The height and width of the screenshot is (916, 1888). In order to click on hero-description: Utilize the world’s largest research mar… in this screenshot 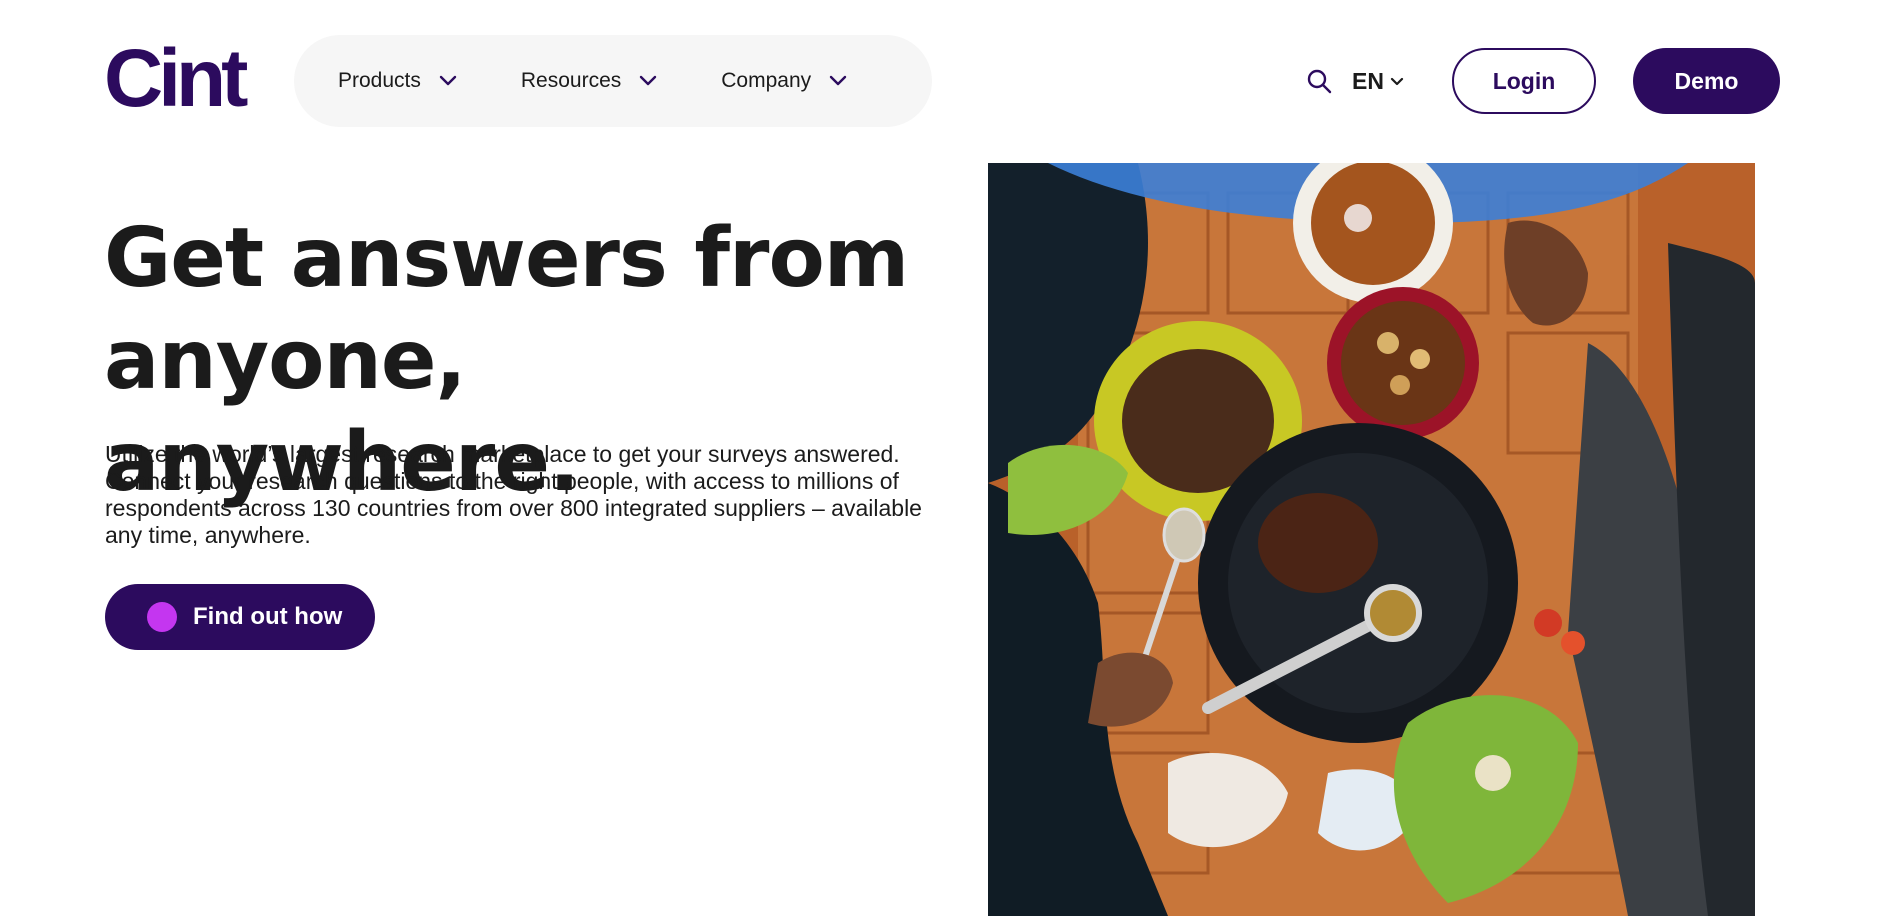, I will do `click(513, 494)`.